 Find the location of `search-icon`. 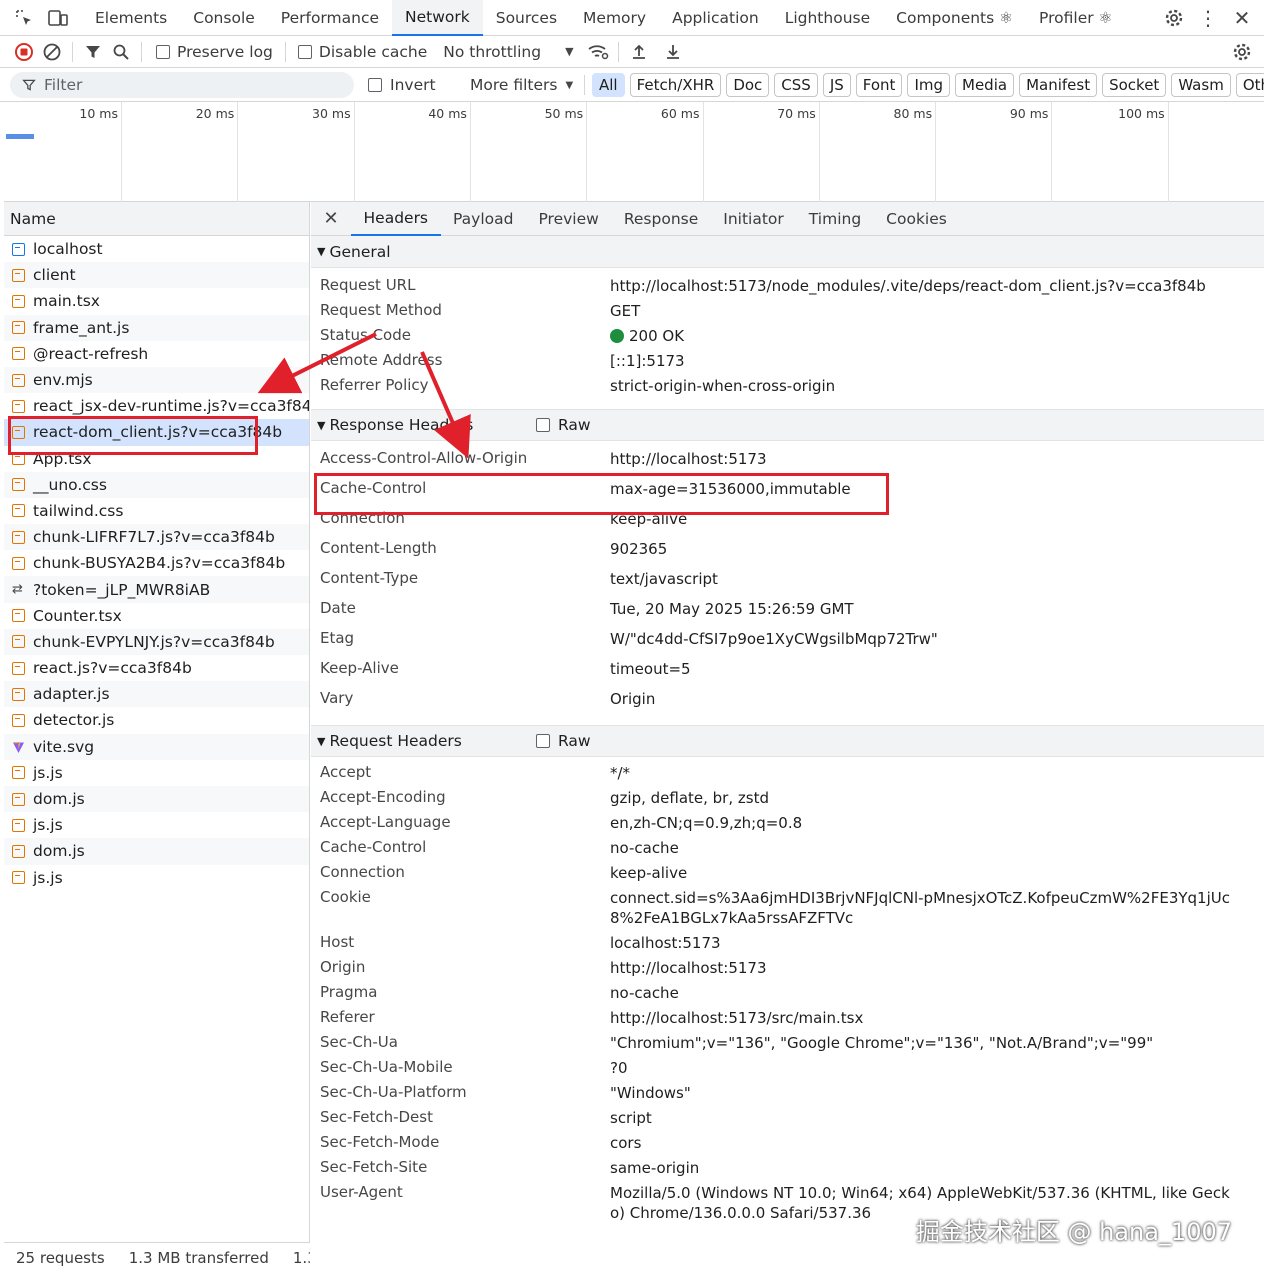

search-icon is located at coordinates (121, 52).